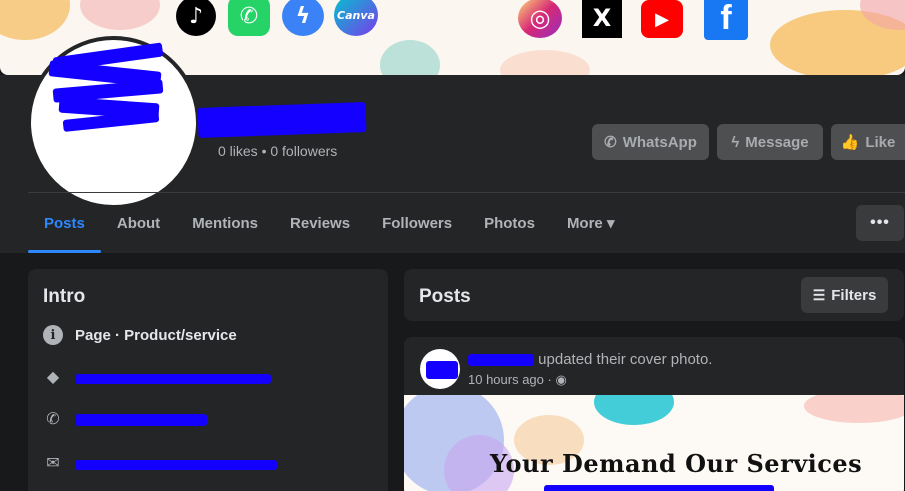  I want to click on mail-icon: ✉, so click(53, 463).